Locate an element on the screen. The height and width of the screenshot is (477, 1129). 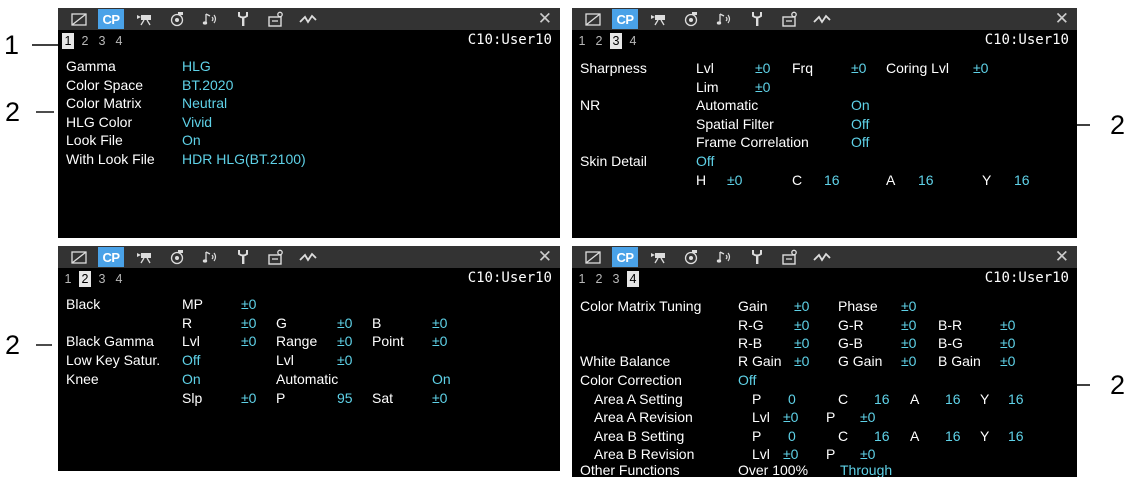
area-a-setting-p-value: 0 is located at coordinates (792, 399).